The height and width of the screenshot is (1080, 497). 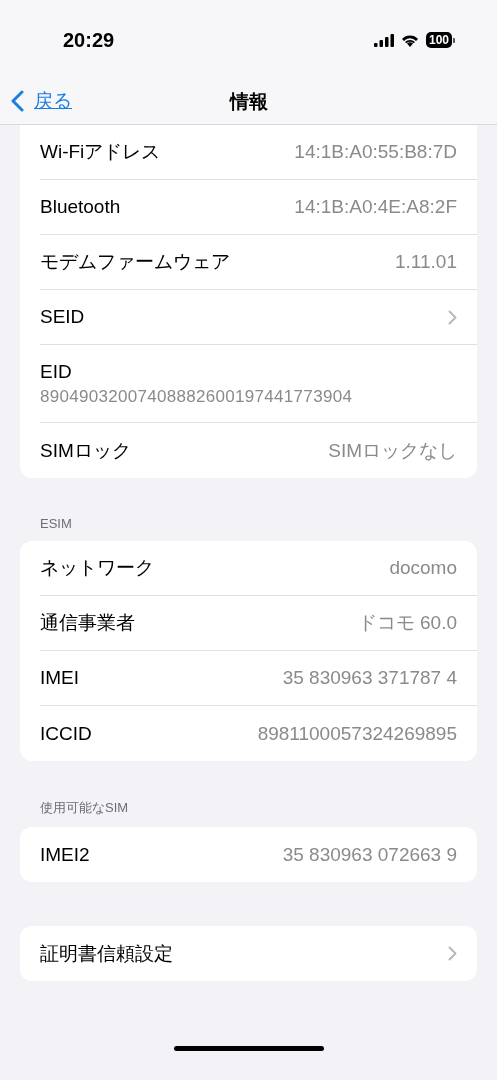 What do you see at coordinates (65, 854) in the screenshot?
I see `row-label: IMEI2` at bounding box center [65, 854].